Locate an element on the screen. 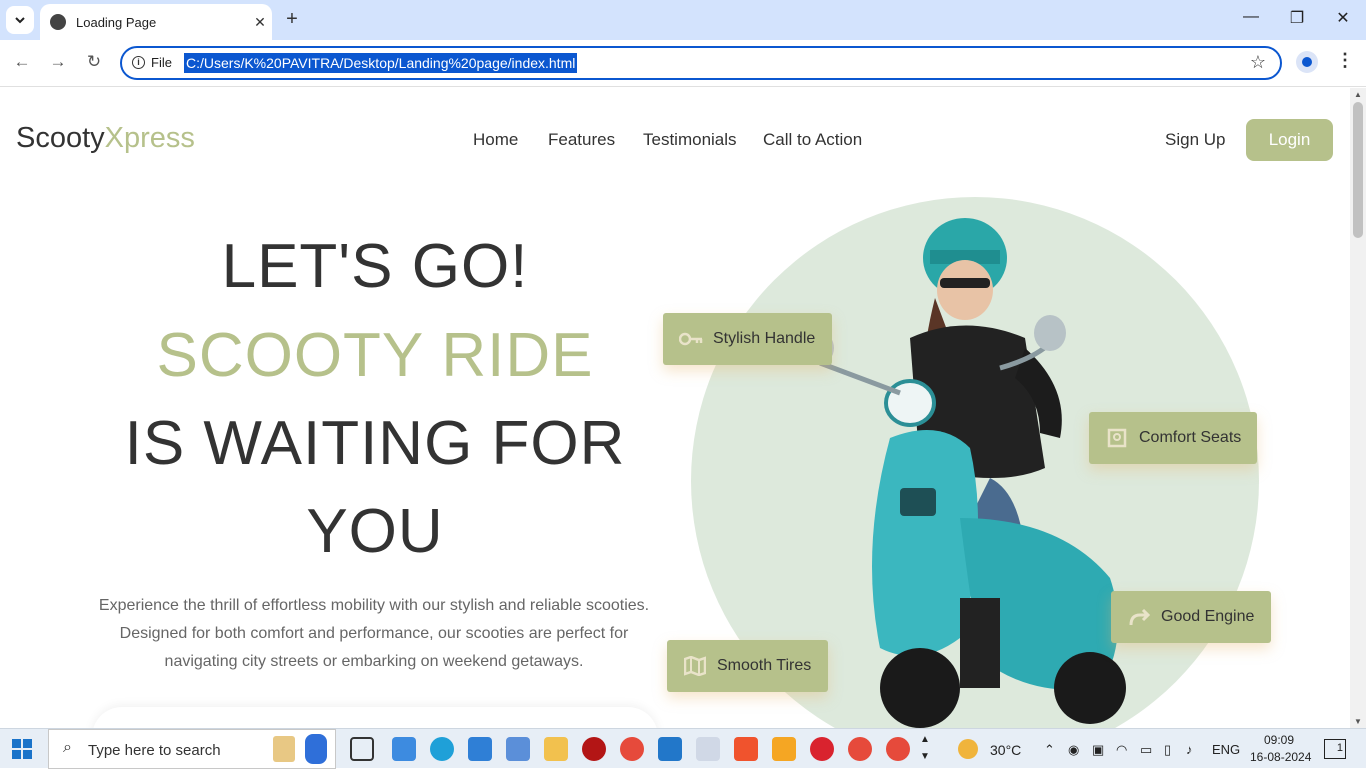 This screenshot has width=1366, height=769. forward-button: → is located at coordinates (58, 62).